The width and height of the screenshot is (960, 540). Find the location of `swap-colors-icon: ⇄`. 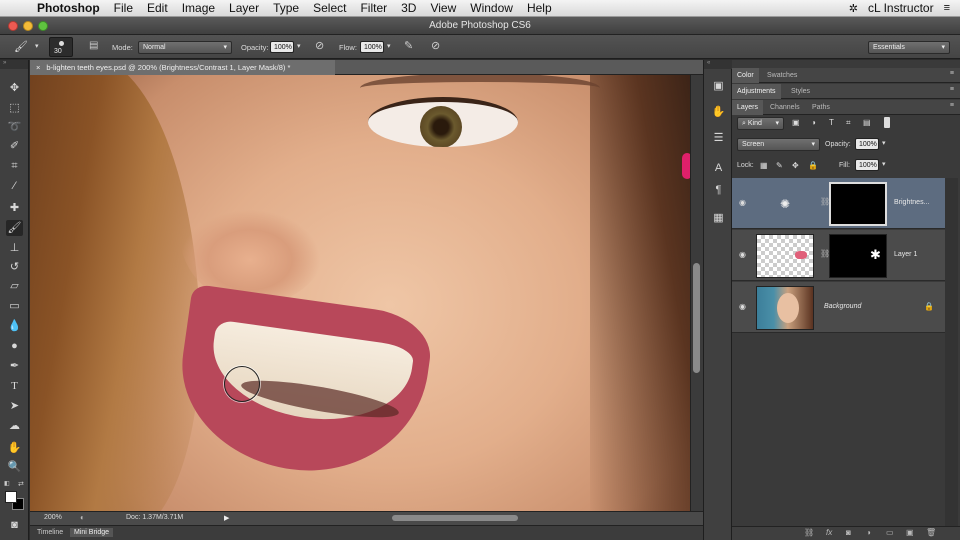

swap-colors-icon: ⇄ is located at coordinates (21, 484).